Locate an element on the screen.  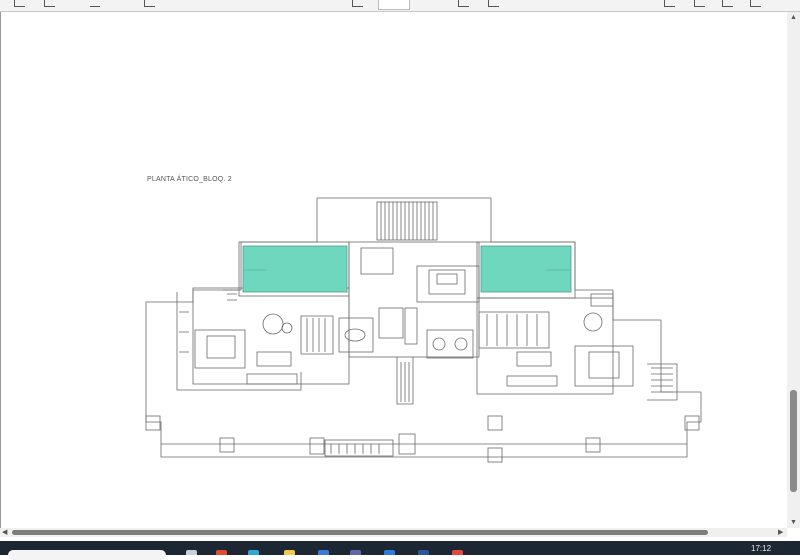
task-view-icon is located at coordinates (191, 552).